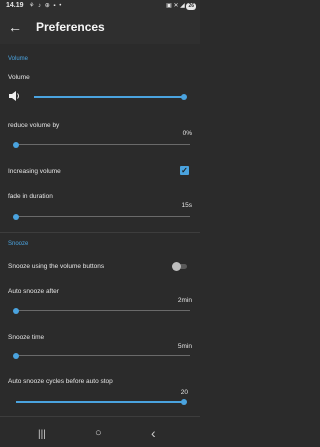  I want to click on snooze-buttons-toggle, so click(180, 266).